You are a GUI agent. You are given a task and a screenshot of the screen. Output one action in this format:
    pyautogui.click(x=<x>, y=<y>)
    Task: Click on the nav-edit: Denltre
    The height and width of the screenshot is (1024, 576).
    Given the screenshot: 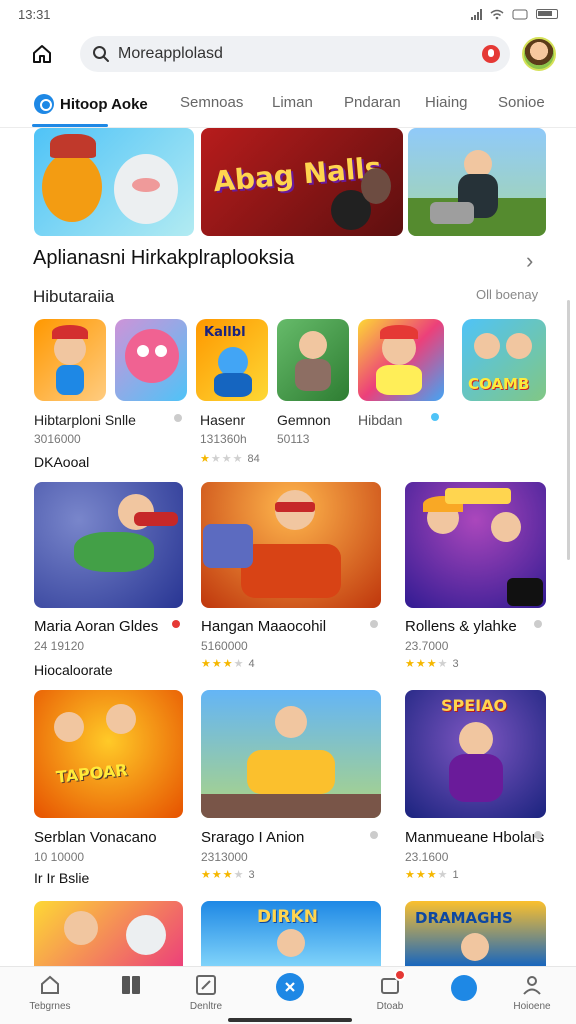 What is the action you would take?
    pyautogui.click(x=206, y=992)
    